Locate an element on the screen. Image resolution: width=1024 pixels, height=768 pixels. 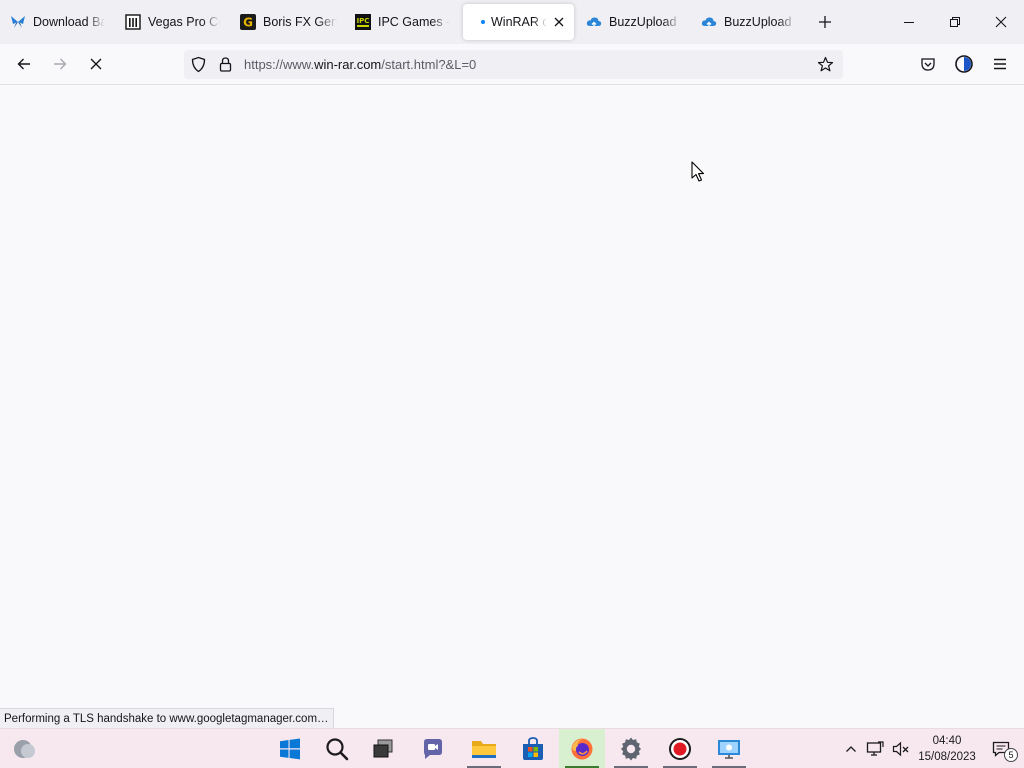
taskbar-clock: 04:40 15/08/2023 is located at coordinates (947, 749).